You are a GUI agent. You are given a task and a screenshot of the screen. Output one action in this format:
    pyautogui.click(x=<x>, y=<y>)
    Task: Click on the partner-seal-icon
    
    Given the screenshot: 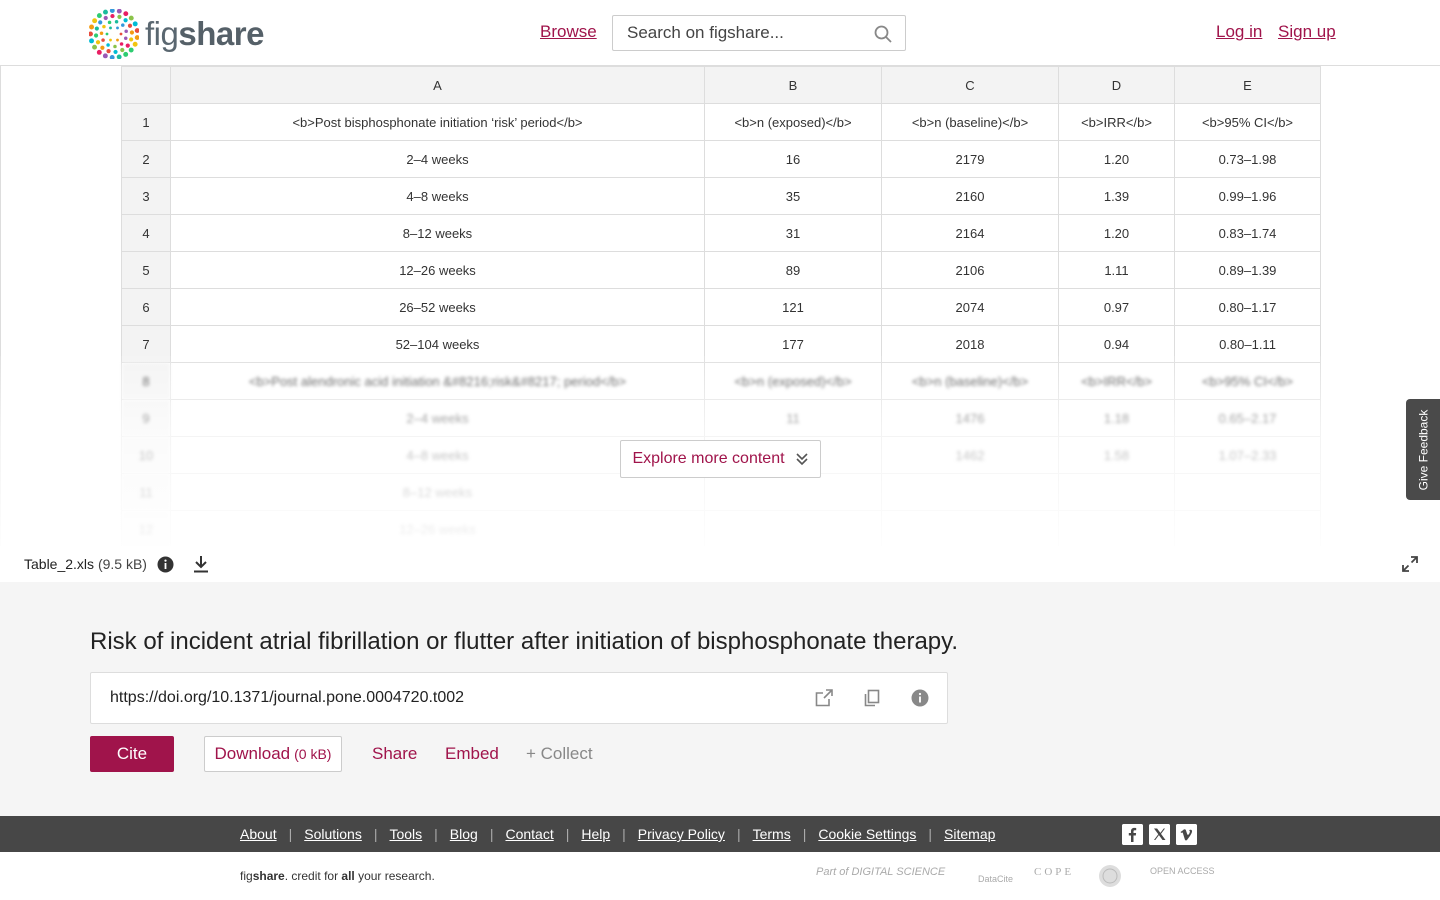 What is the action you would take?
    pyautogui.click(x=1110, y=876)
    